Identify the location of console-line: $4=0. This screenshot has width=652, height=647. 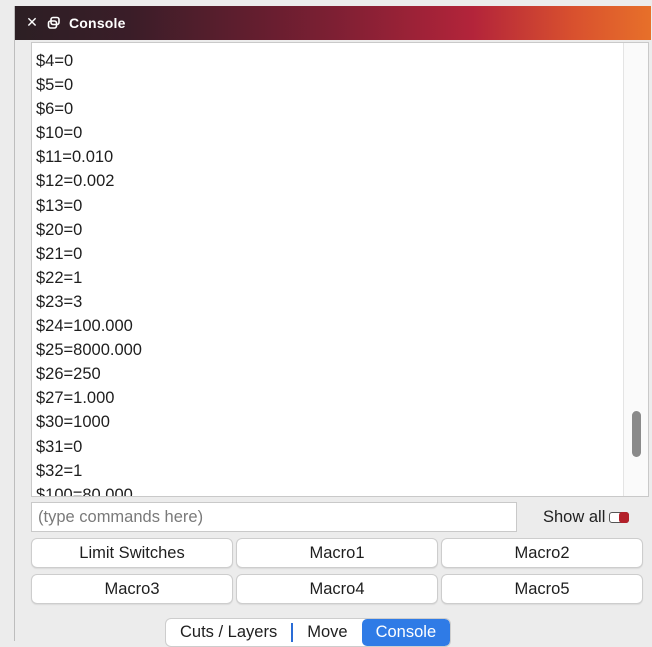
(55, 61).